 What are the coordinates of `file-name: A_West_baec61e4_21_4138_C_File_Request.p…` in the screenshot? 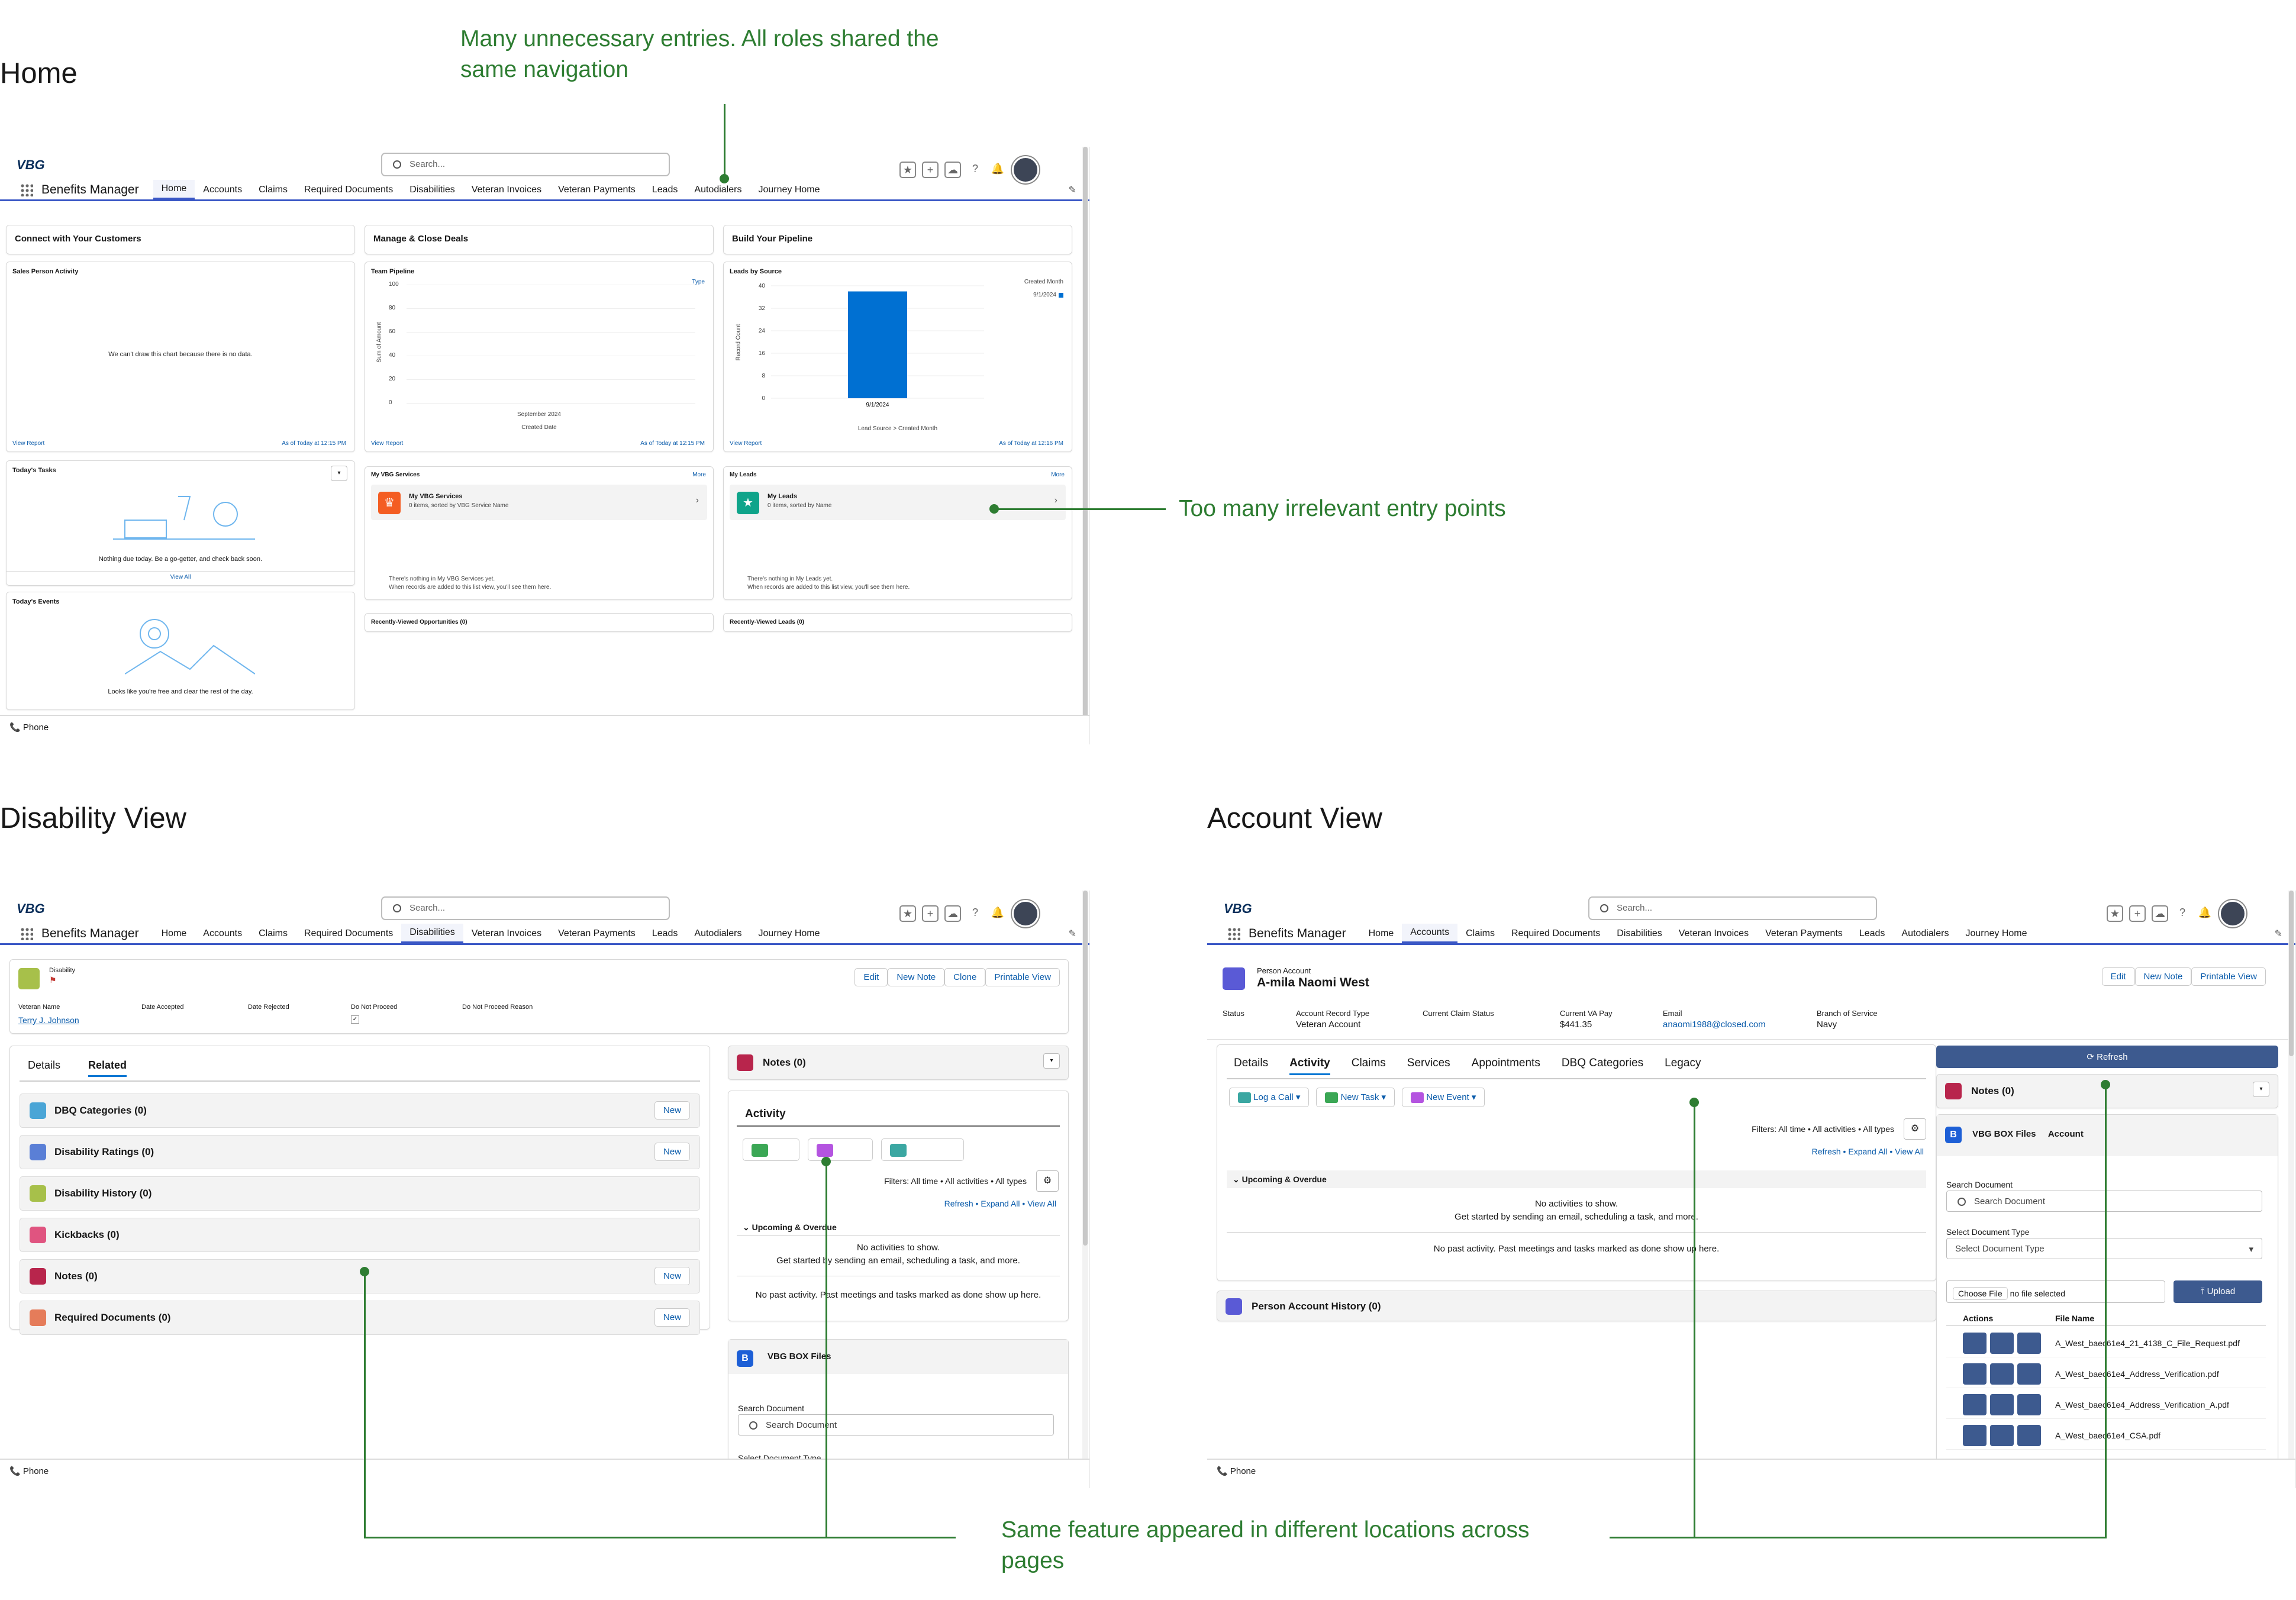 It's located at (2157, 1343).